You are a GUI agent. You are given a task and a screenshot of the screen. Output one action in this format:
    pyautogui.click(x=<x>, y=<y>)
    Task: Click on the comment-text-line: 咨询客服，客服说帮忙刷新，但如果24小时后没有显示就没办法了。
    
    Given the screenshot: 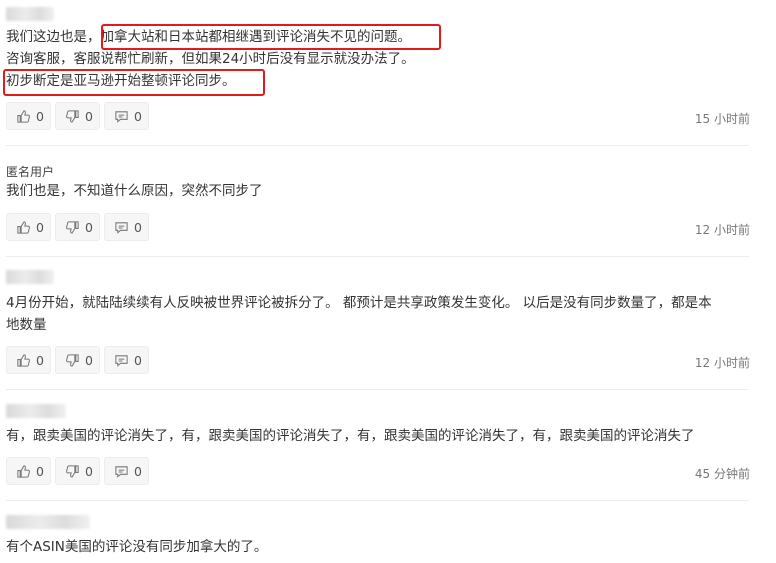 What is the action you would take?
    pyautogui.click(x=210, y=59)
    